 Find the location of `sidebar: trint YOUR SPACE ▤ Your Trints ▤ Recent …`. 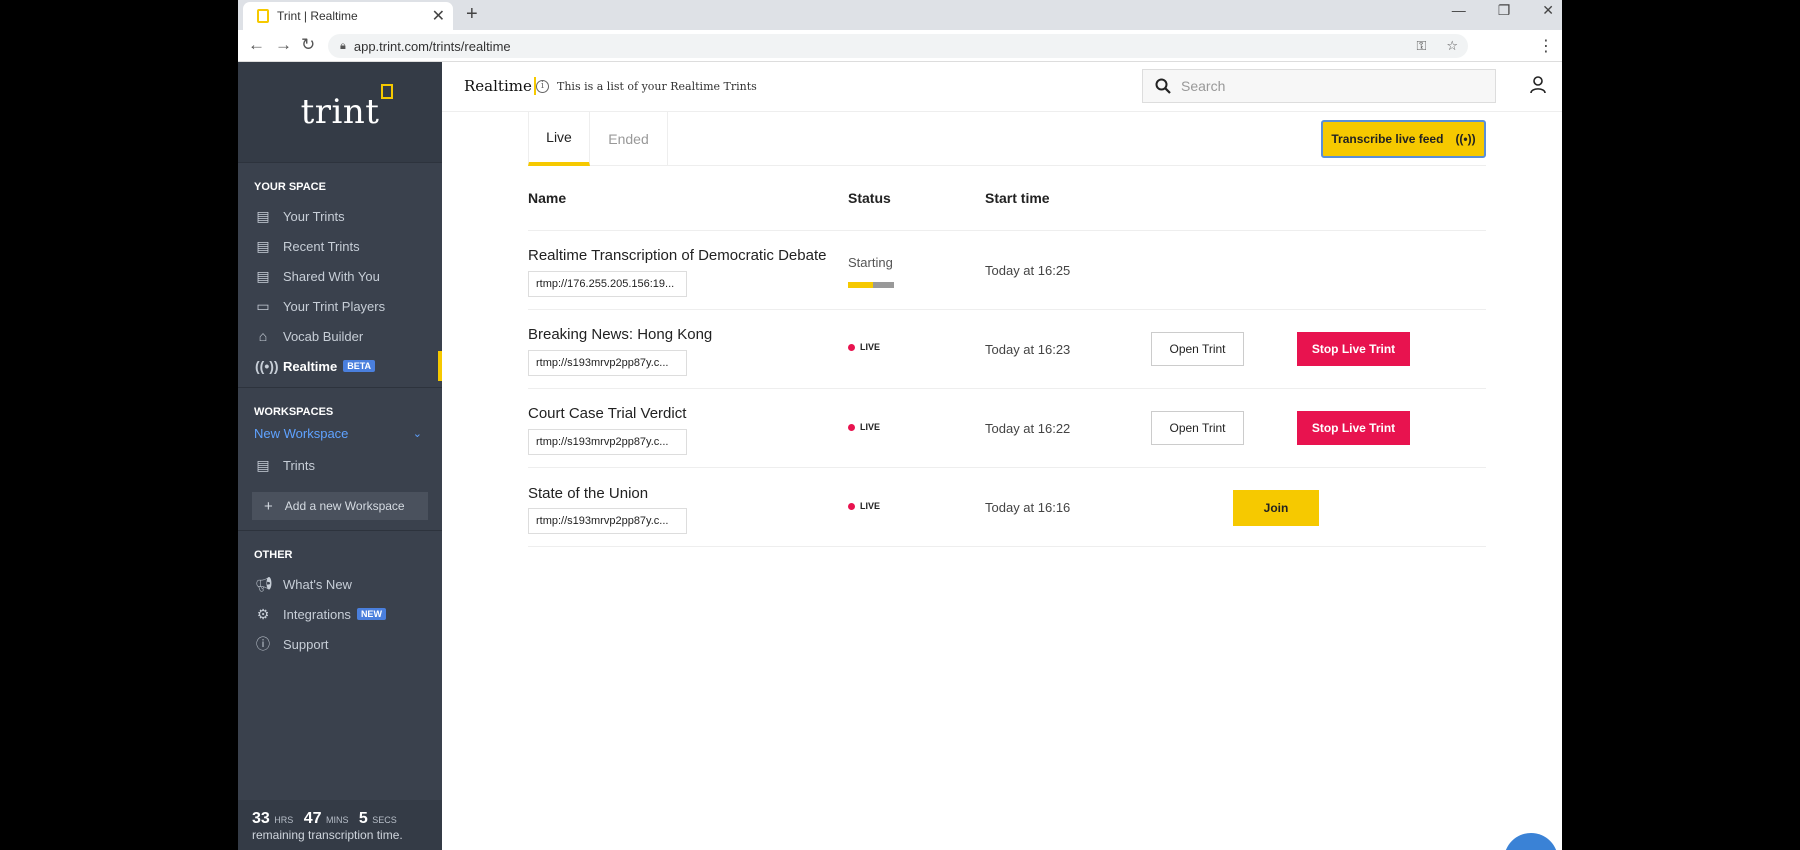

sidebar: trint YOUR SPACE ▤ Your Trints ▤ Recent … is located at coordinates (340, 456).